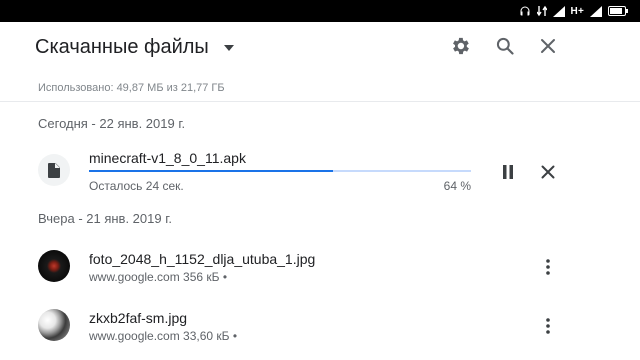  Describe the element at coordinates (163, 336) in the screenshot. I see `list-item-source: www.google.com 33,60 кБ •` at that location.